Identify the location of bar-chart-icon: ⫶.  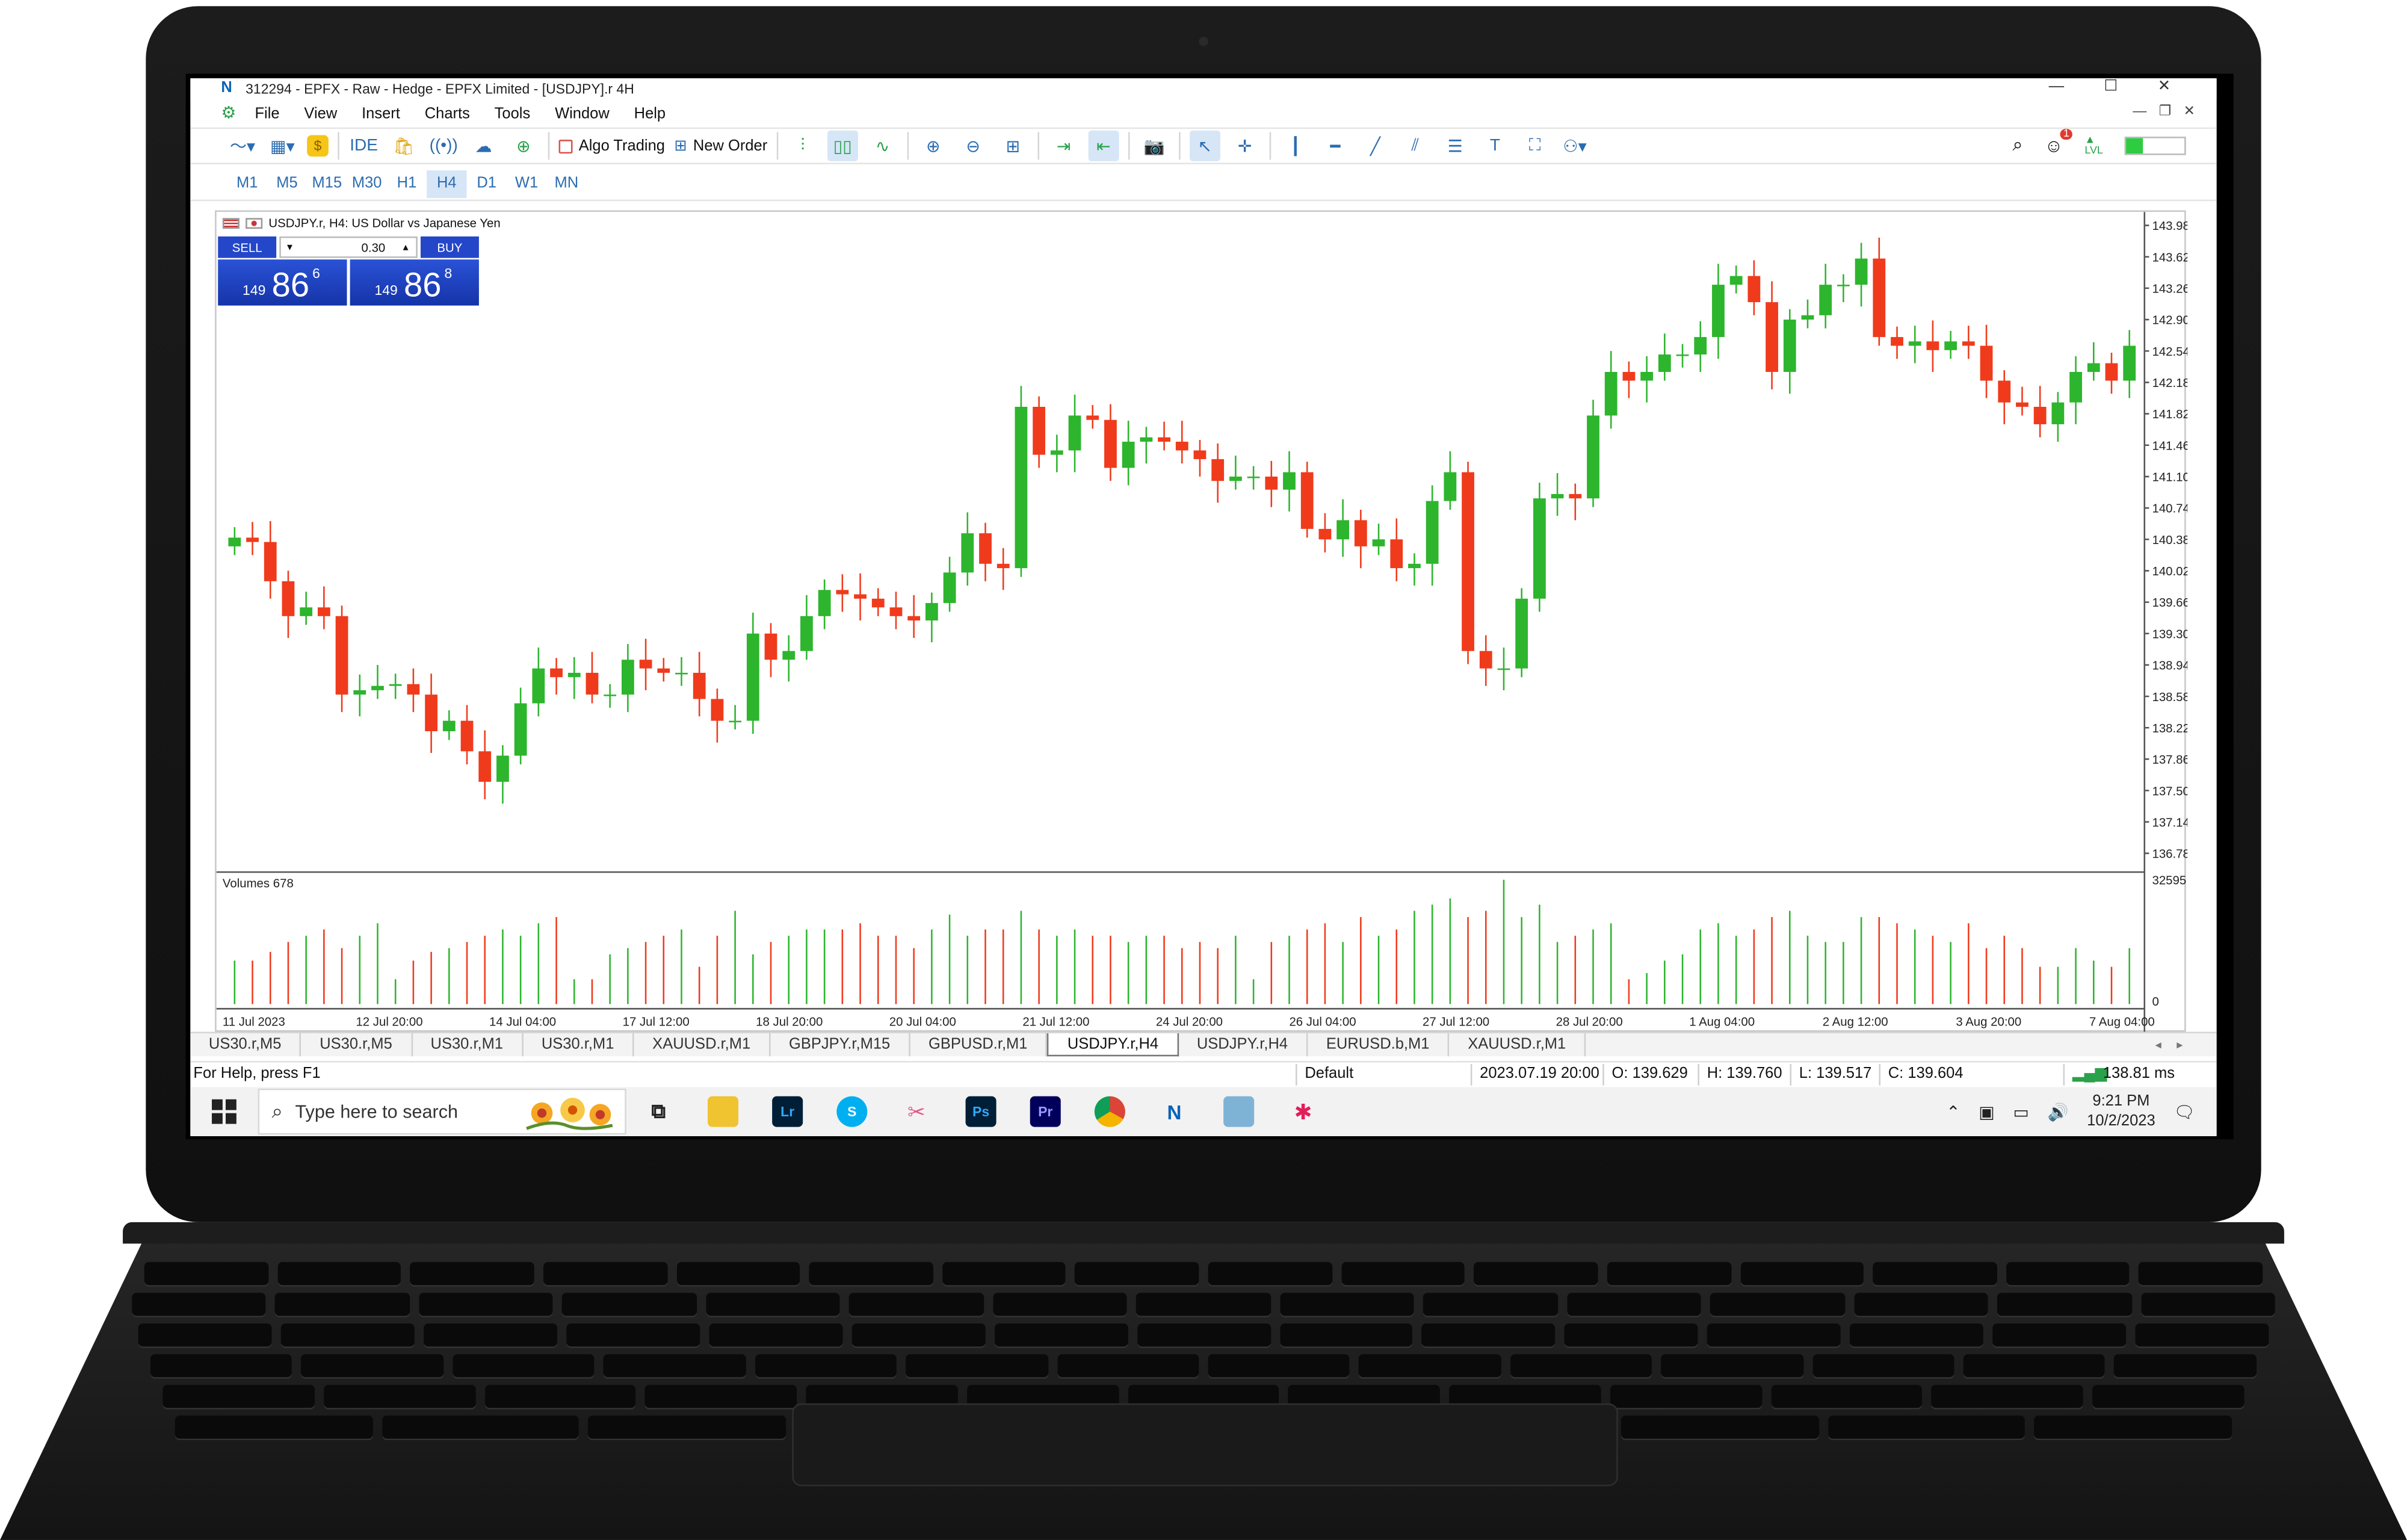
(802, 146).